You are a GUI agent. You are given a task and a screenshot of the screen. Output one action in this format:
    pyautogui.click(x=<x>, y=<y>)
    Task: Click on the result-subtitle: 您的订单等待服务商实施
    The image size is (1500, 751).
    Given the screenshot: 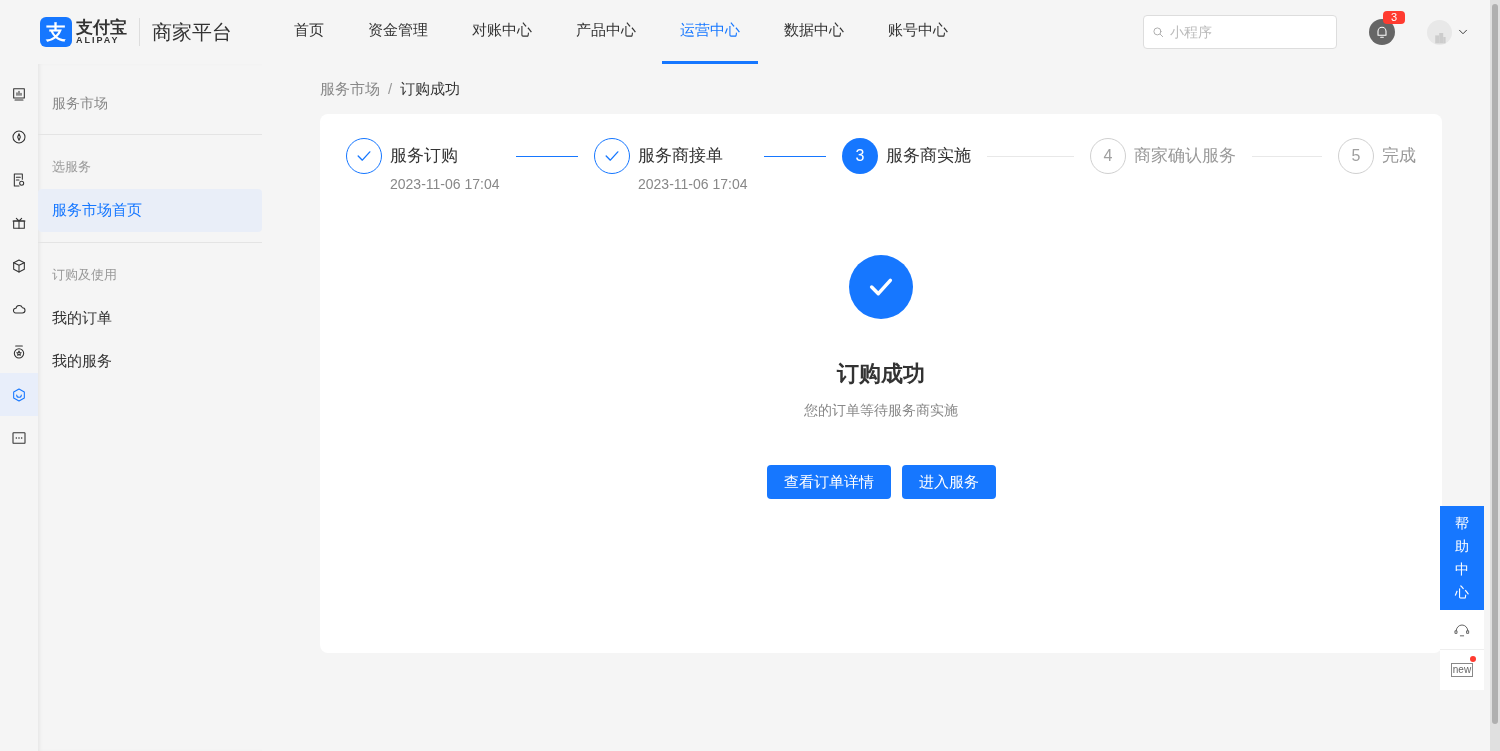 What is the action you would take?
    pyautogui.click(x=881, y=410)
    